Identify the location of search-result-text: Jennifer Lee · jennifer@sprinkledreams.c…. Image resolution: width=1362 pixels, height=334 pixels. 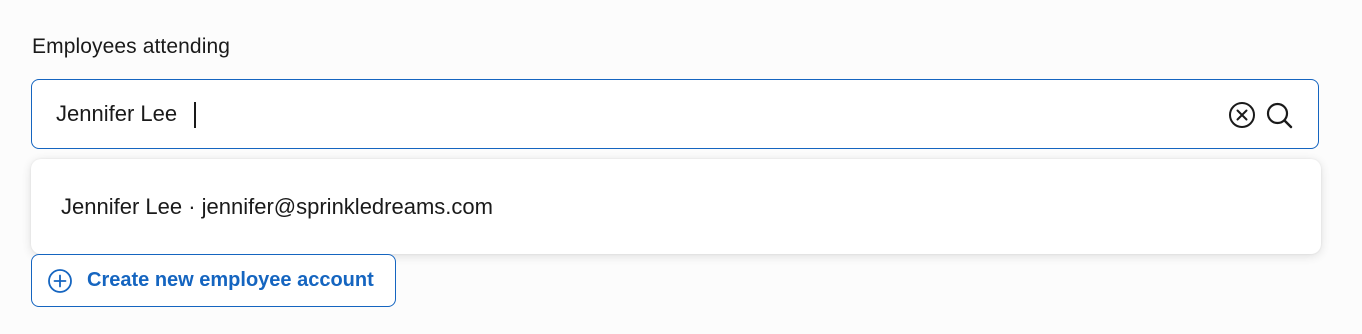
(277, 206).